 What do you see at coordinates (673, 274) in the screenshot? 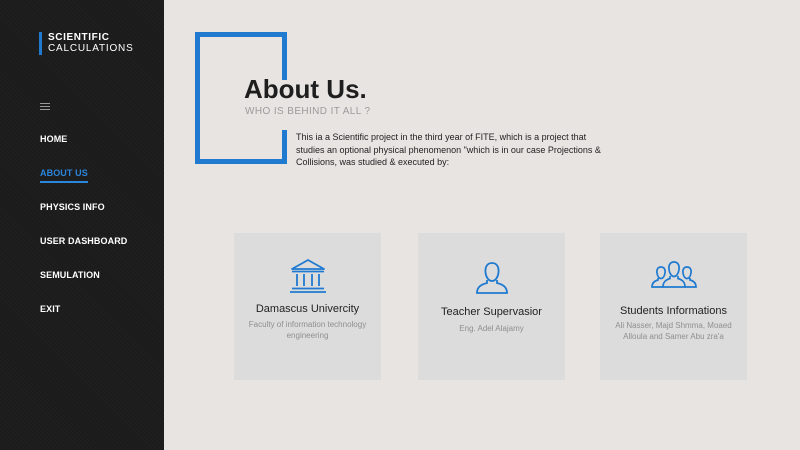
I see `users-group-icon` at bounding box center [673, 274].